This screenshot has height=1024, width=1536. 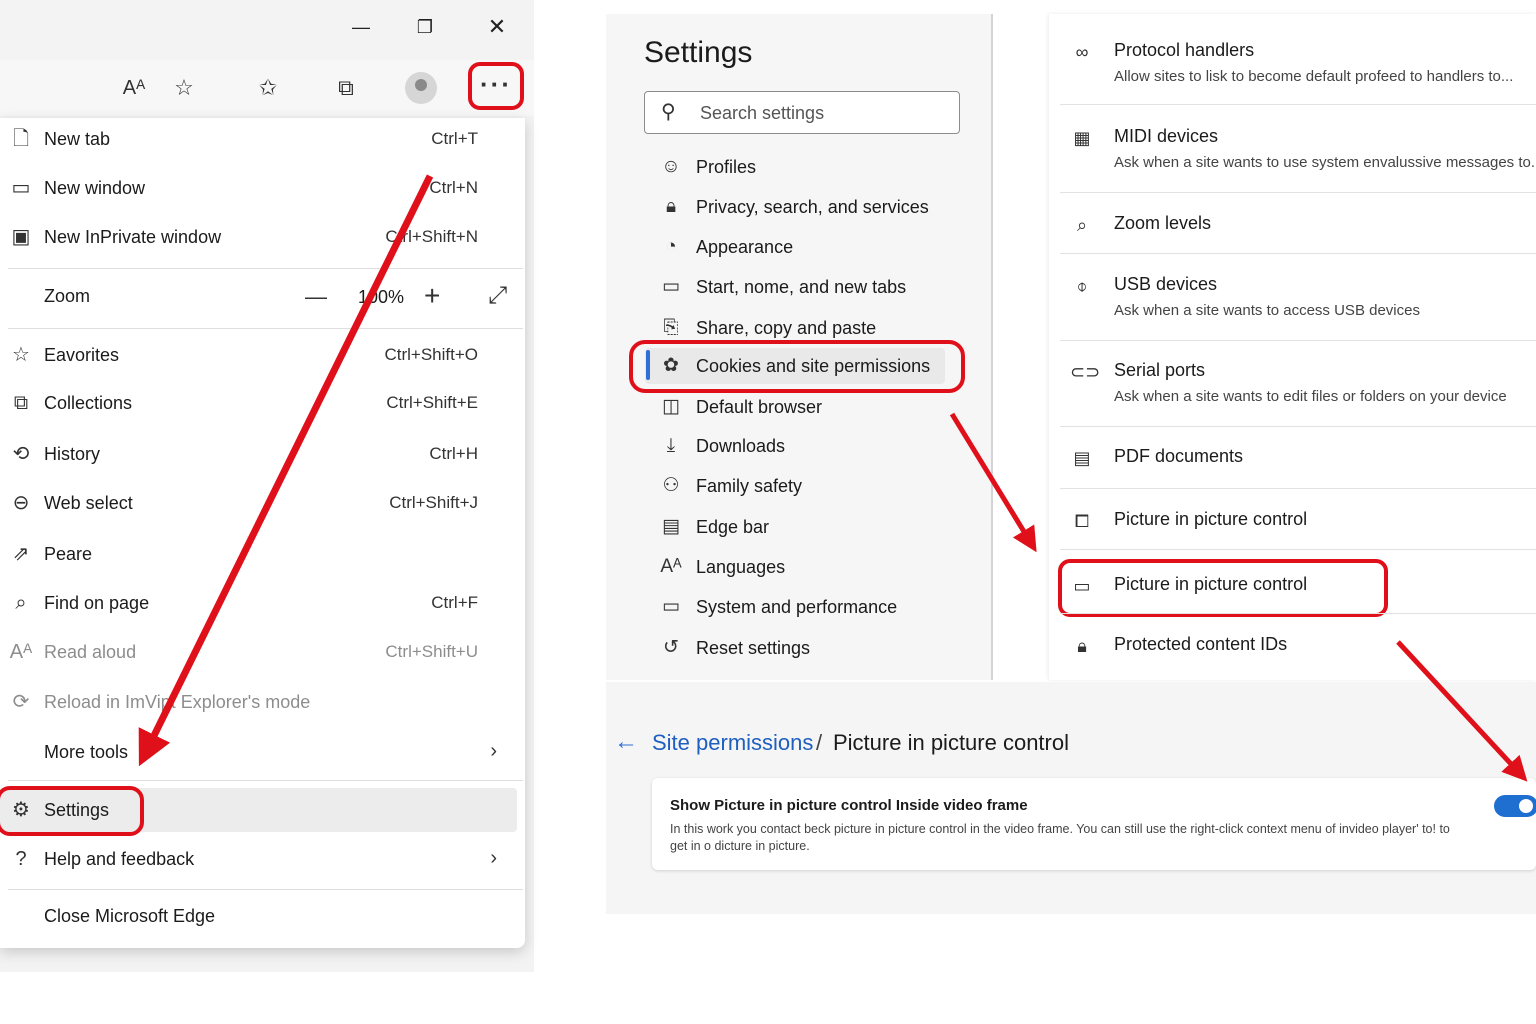 I want to click on menu-item-inprivate: ▣ New InPrivate window Ctrl+Shift+N, so click(x=262, y=238).